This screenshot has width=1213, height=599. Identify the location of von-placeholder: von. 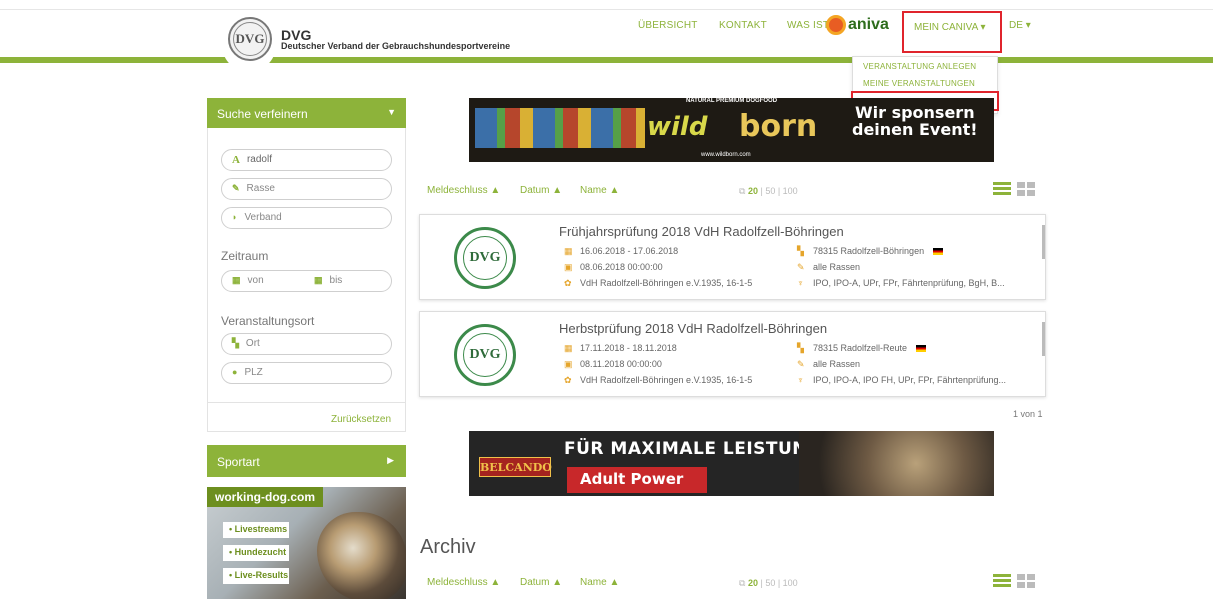
(255, 280).